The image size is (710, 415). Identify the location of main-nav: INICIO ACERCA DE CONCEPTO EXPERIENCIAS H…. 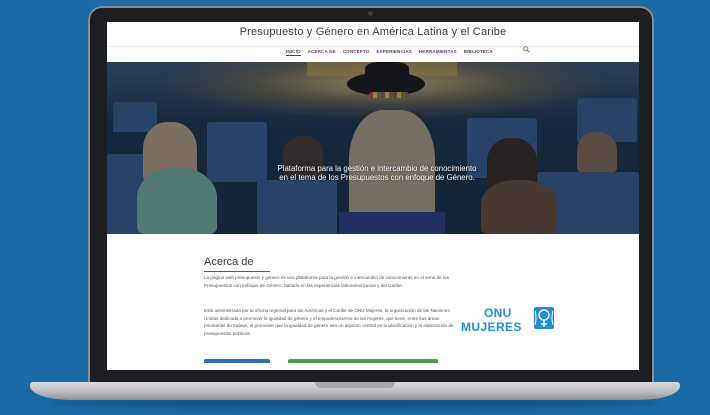
(373, 52).